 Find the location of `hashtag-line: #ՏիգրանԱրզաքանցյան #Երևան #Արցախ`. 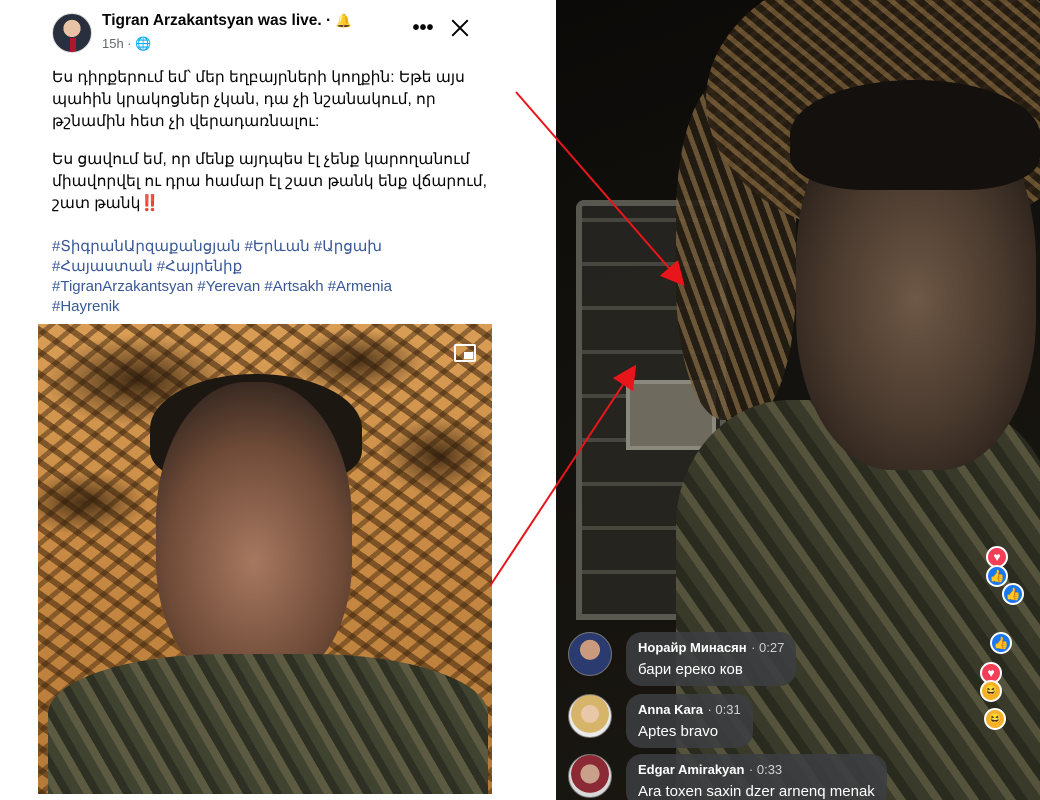

hashtag-line: #ՏիգրանԱրզաքանցյան #Երևան #Արցախ is located at coordinates (262, 247).